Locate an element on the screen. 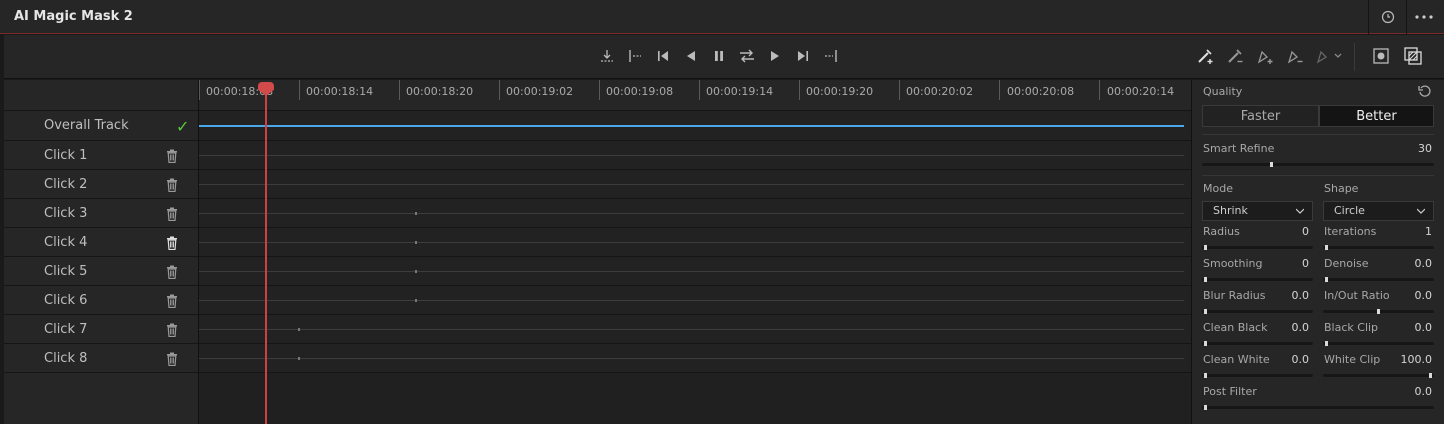 The height and width of the screenshot is (424, 1444). track-forward-icon is located at coordinates (775, 56).